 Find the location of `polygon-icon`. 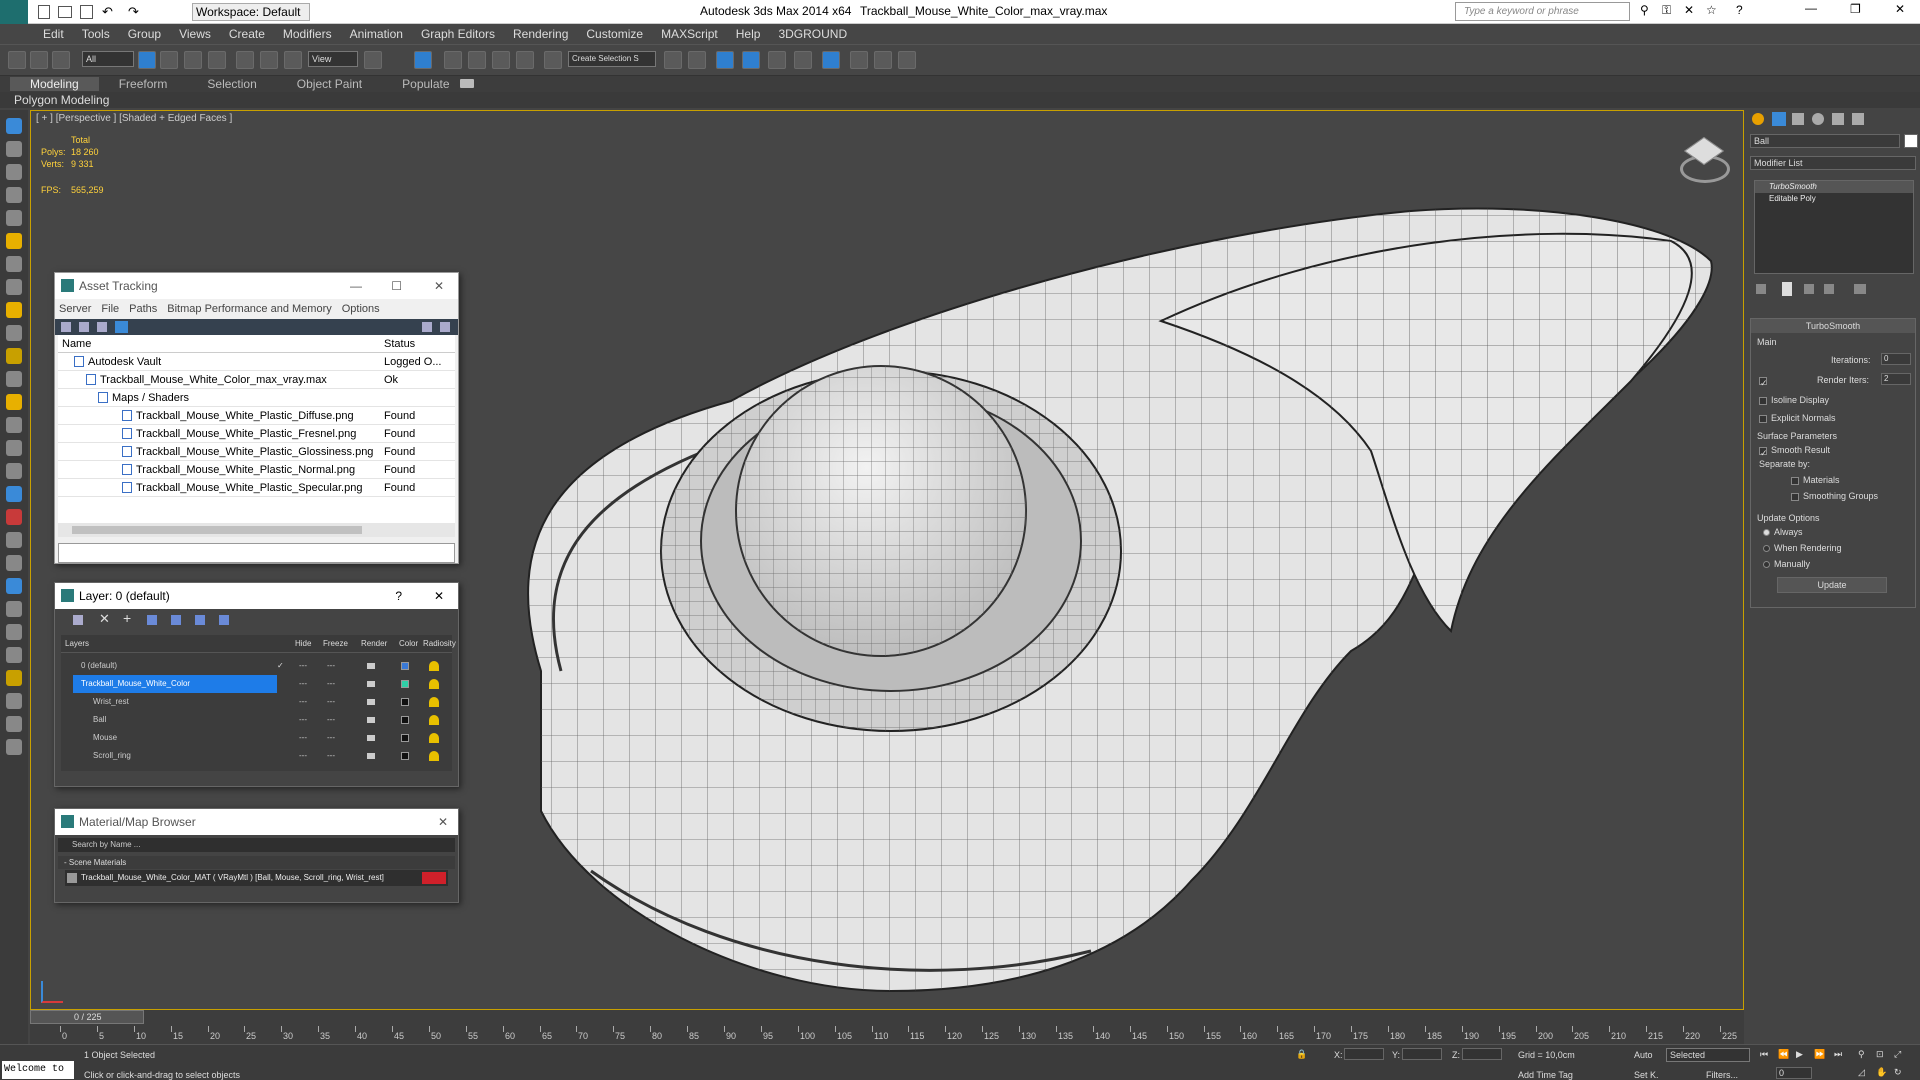

polygon-icon is located at coordinates (14, 264).